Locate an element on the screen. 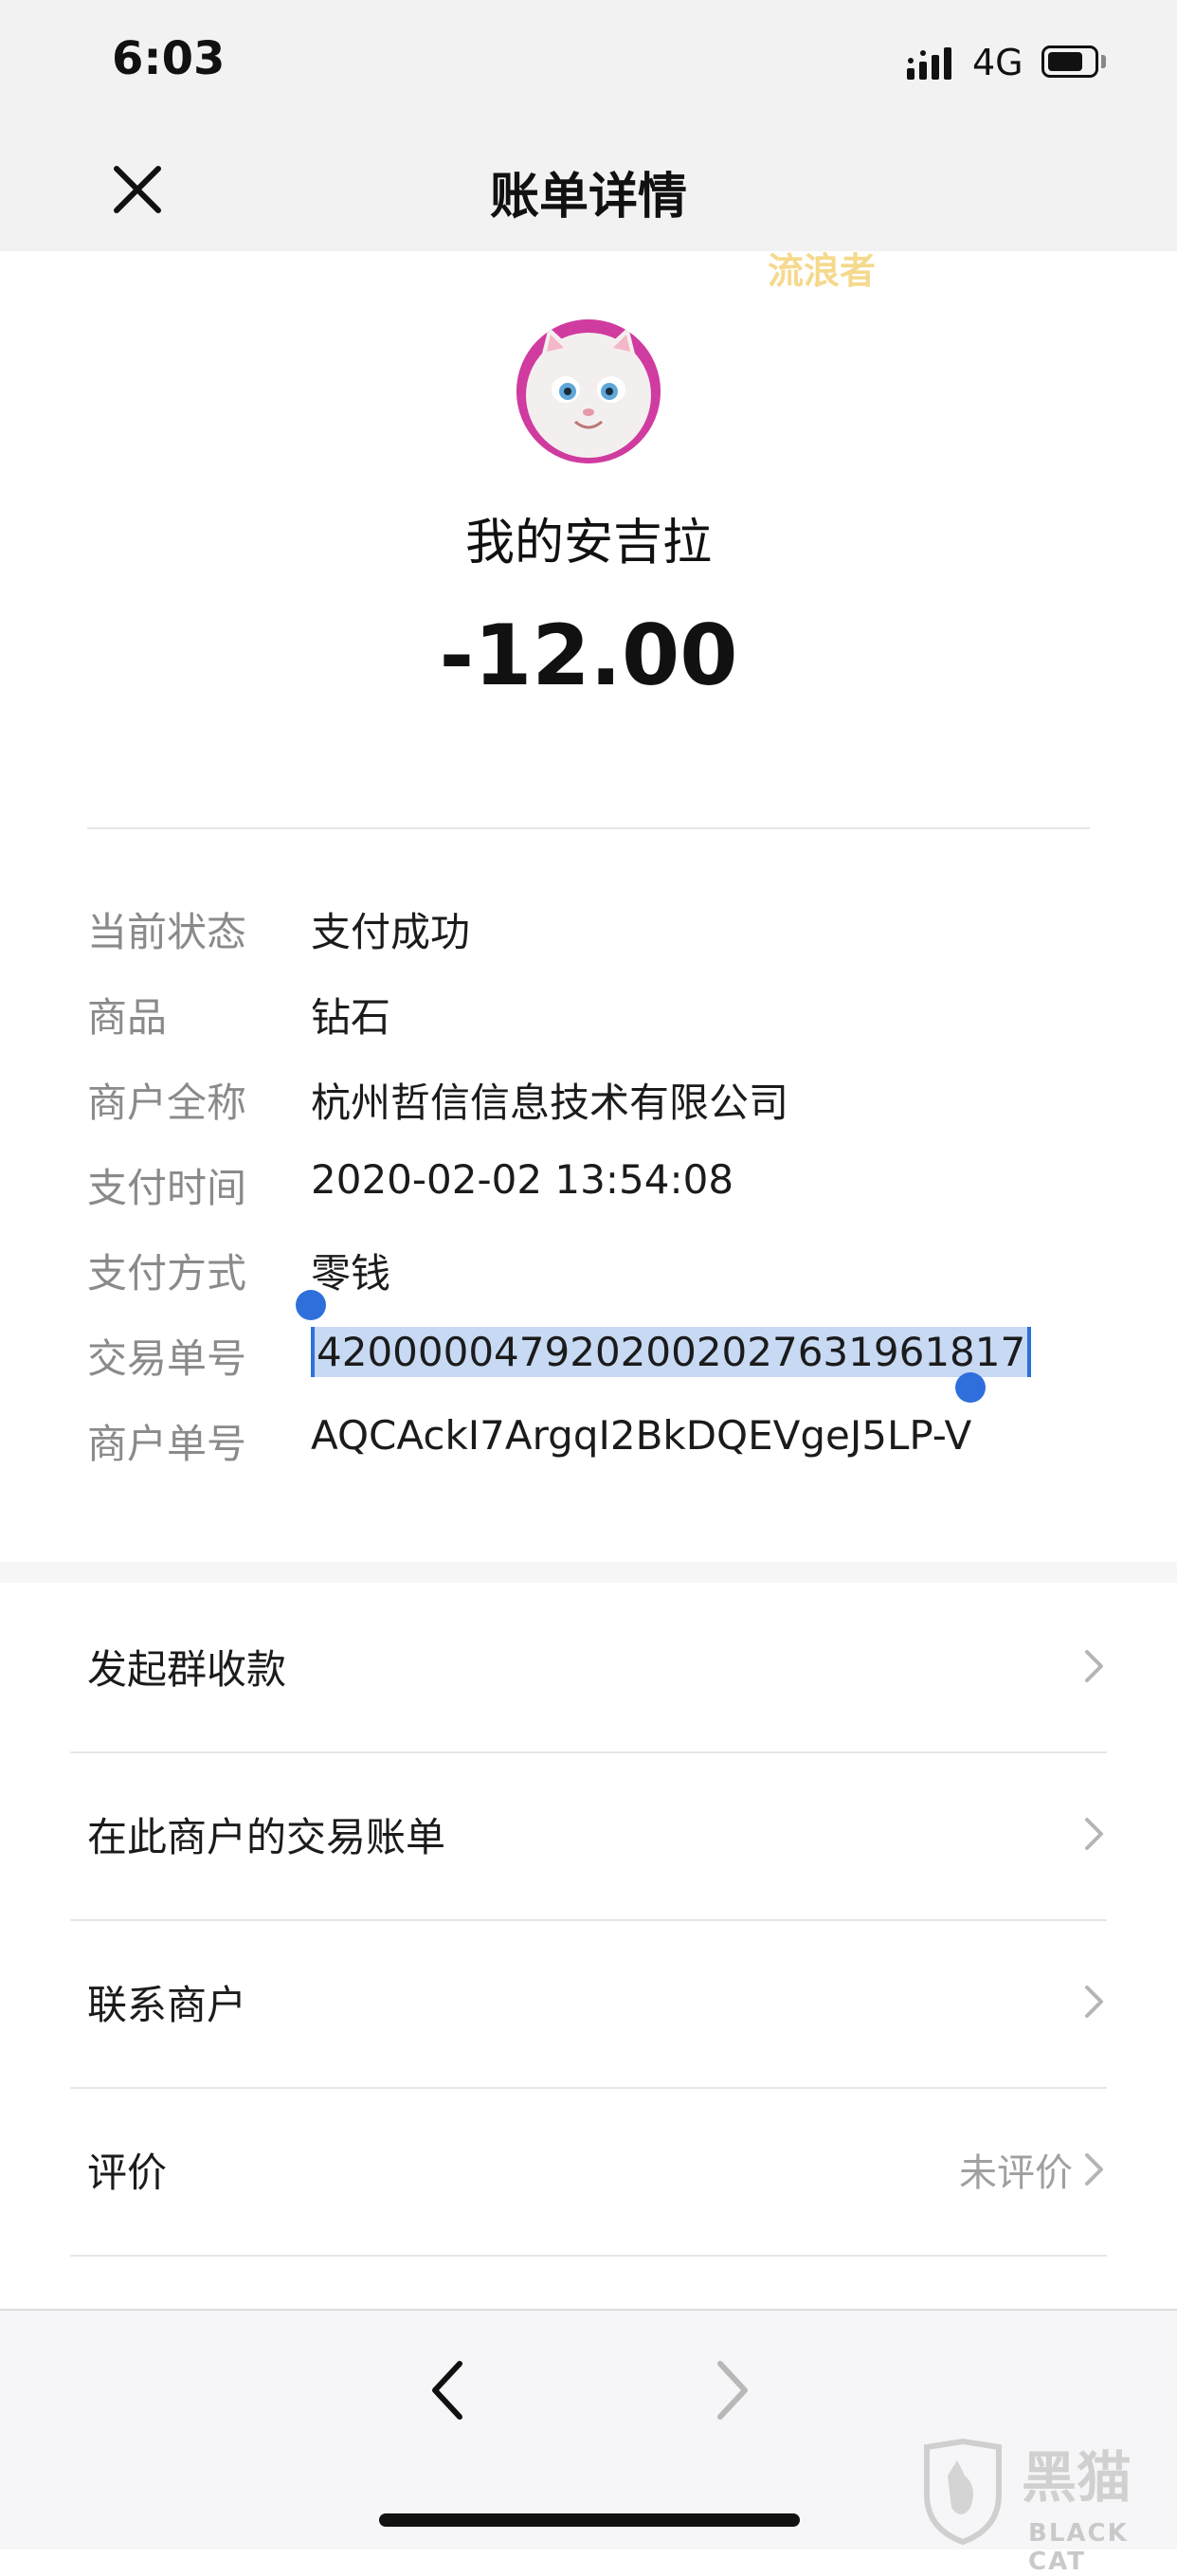 Image resolution: width=1177 pixels, height=2576 pixels. watermark-text: 流浪者 is located at coordinates (822, 271).